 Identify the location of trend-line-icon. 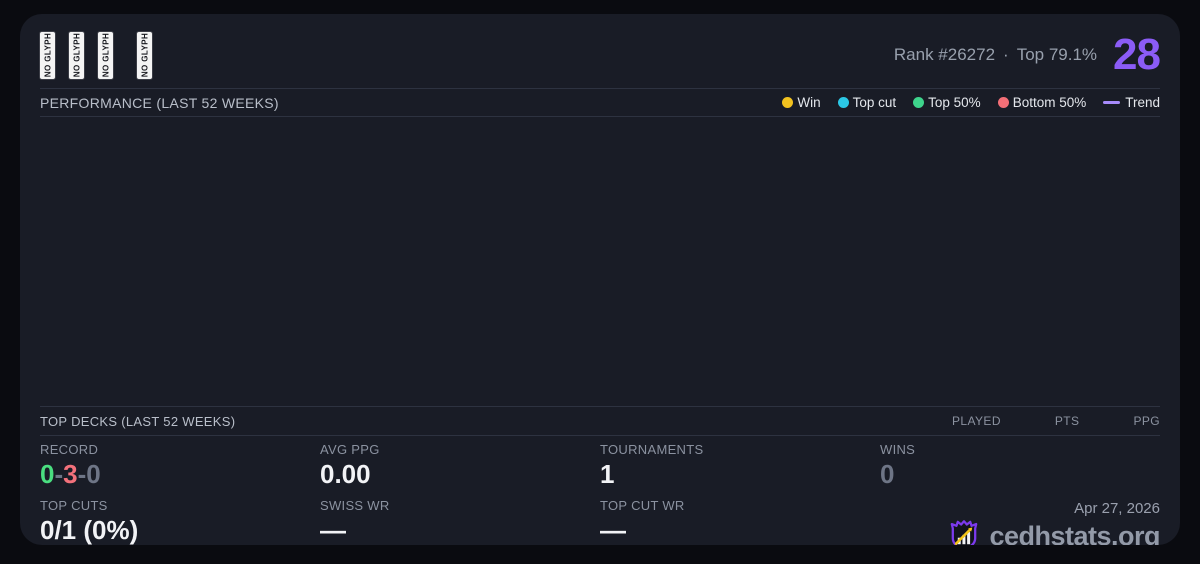
(1112, 102).